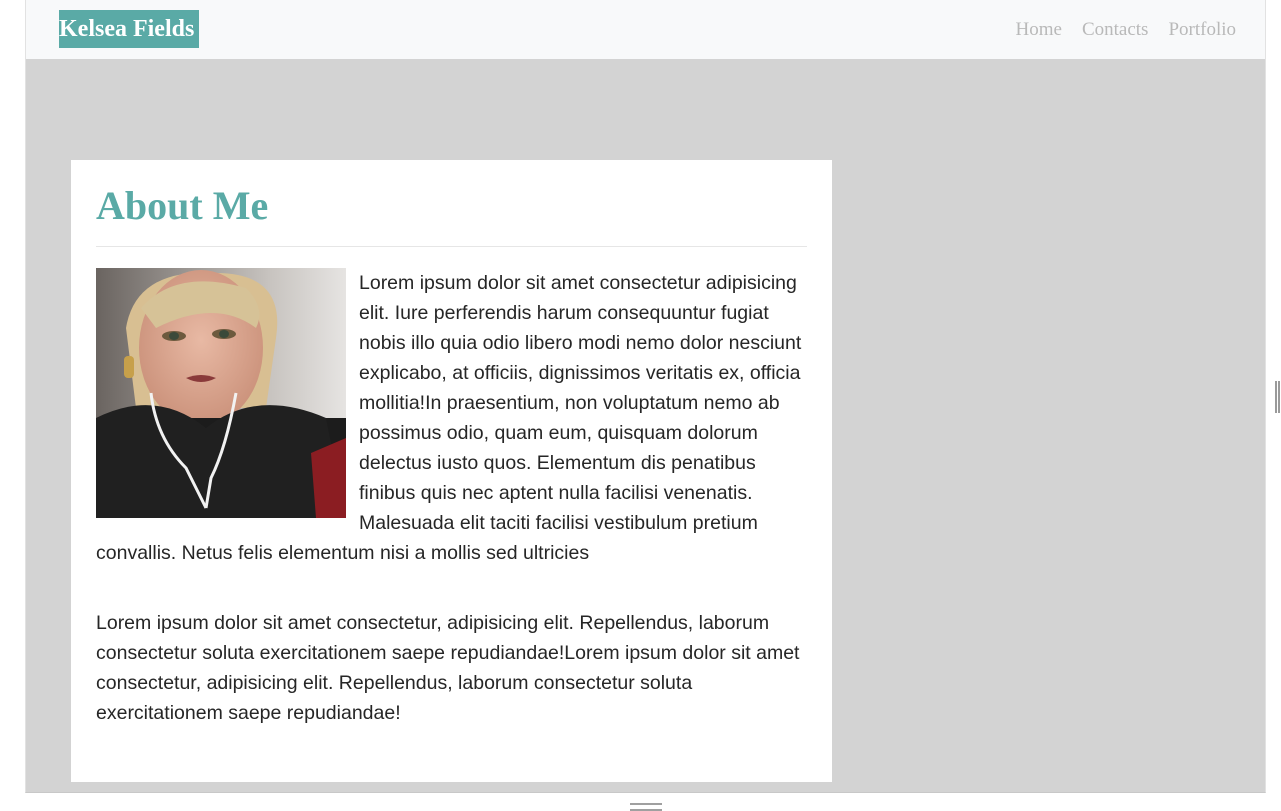 This screenshot has width=1281, height=811. Describe the element at coordinates (1039, 30) in the screenshot. I see `nav-link-home: Home` at that location.